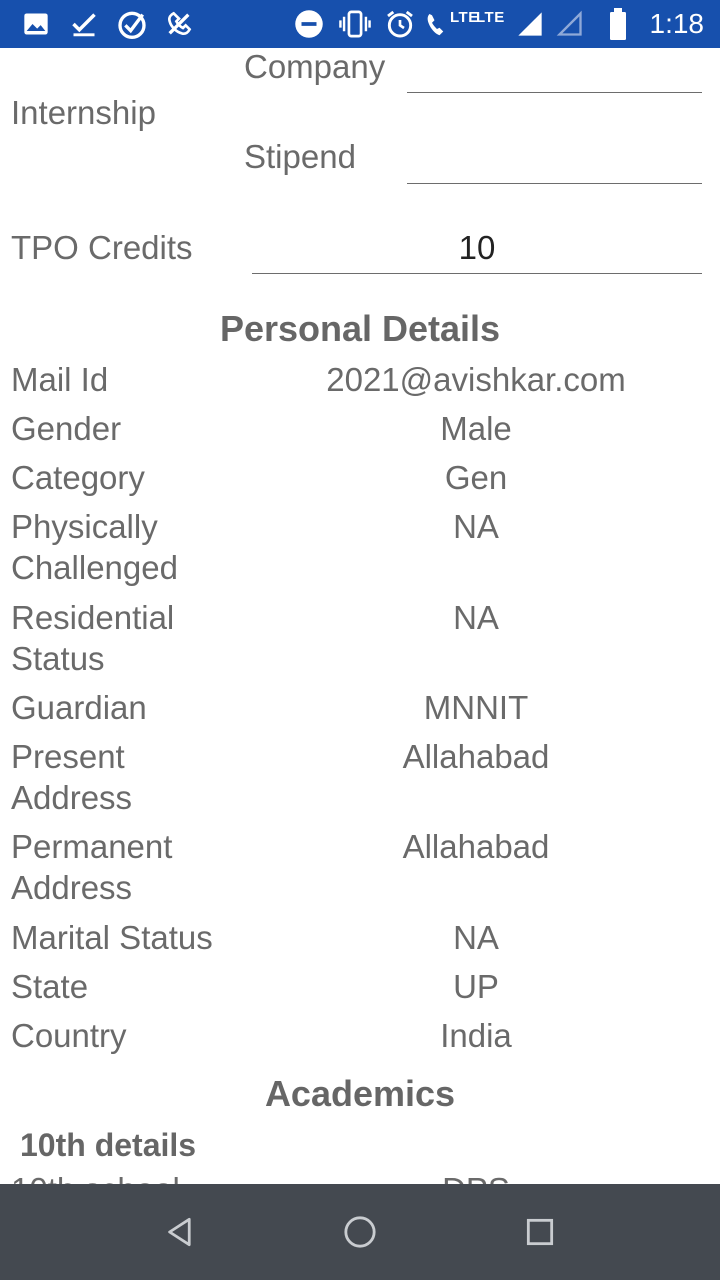 The height and width of the screenshot is (1280, 720). What do you see at coordinates (476, 756) in the screenshot?
I see `present-address-value: Allahabad` at bounding box center [476, 756].